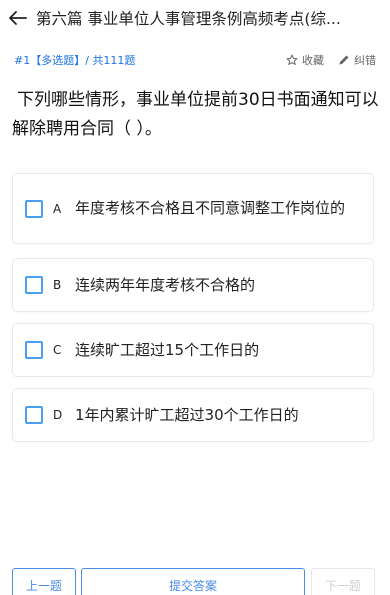 The width and height of the screenshot is (390, 595). What do you see at coordinates (195, 60) in the screenshot?
I see `question-meta-row: #1【多选题】/ 共111题 收藏 纠错` at bounding box center [195, 60].